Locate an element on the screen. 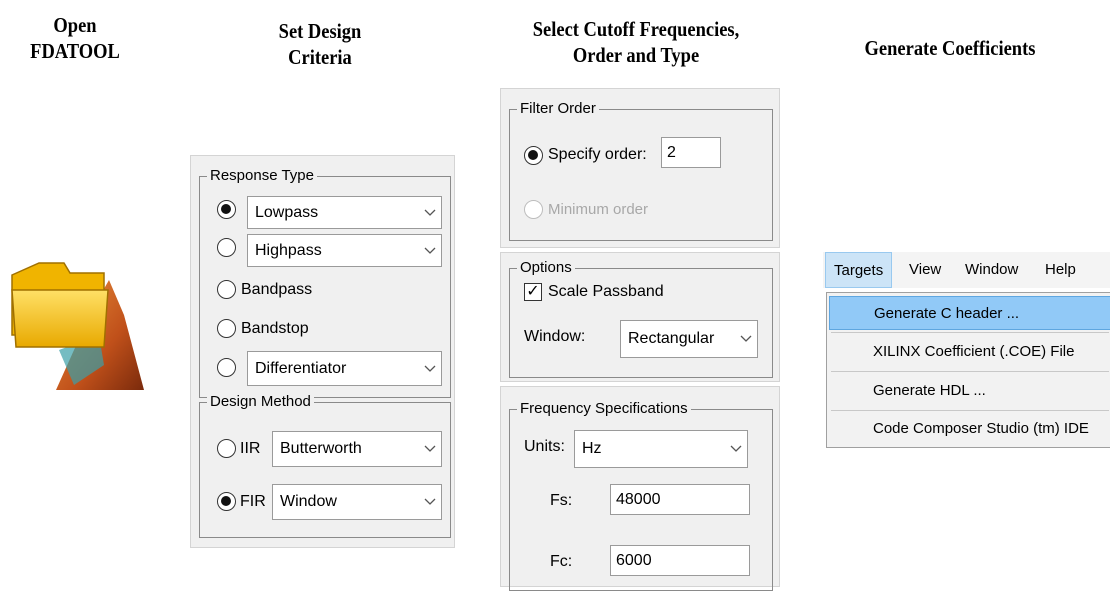  fc-input: 6000 is located at coordinates (680, 560).